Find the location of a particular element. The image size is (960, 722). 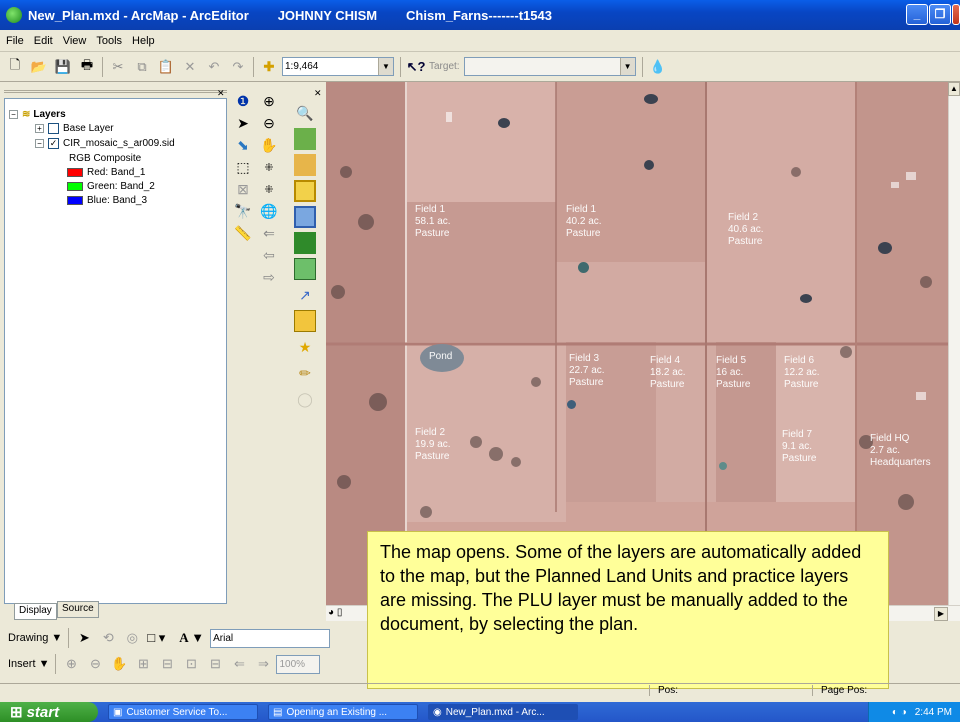

layout-pan-icon: ✋ is located at coordinates (119, 664).